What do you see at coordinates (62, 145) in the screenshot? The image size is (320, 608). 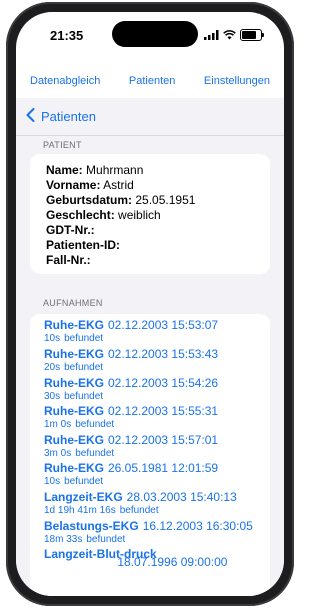 I see `section-header-patient: PATIENT` at bounding box center [62, 145].